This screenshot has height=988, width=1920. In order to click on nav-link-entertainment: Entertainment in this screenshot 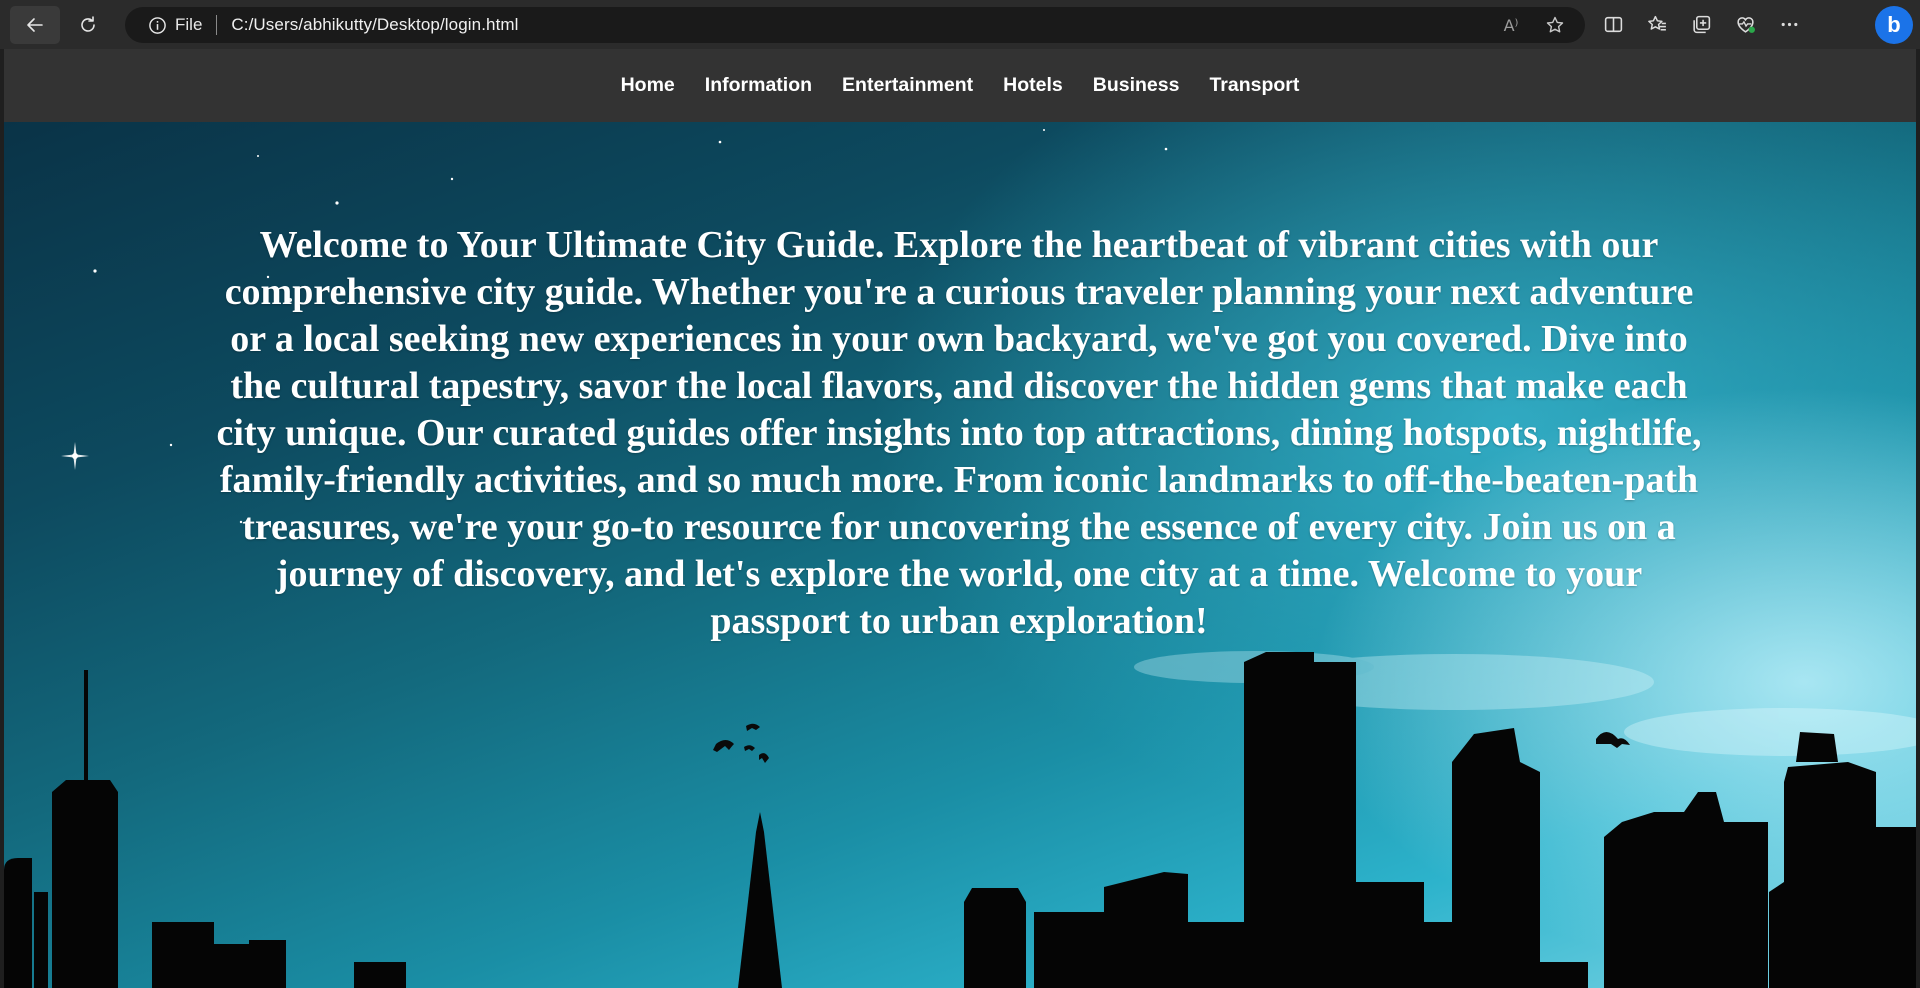, I will do `click(907, 85)`.